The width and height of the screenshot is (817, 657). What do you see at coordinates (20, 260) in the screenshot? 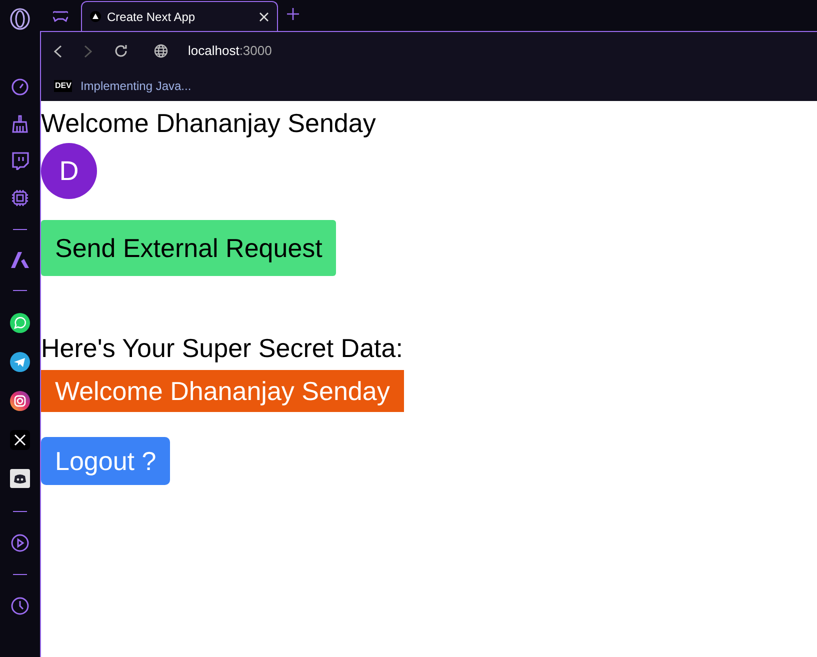
I see `triangle-logo-icon` at bounding box center [20, 260].